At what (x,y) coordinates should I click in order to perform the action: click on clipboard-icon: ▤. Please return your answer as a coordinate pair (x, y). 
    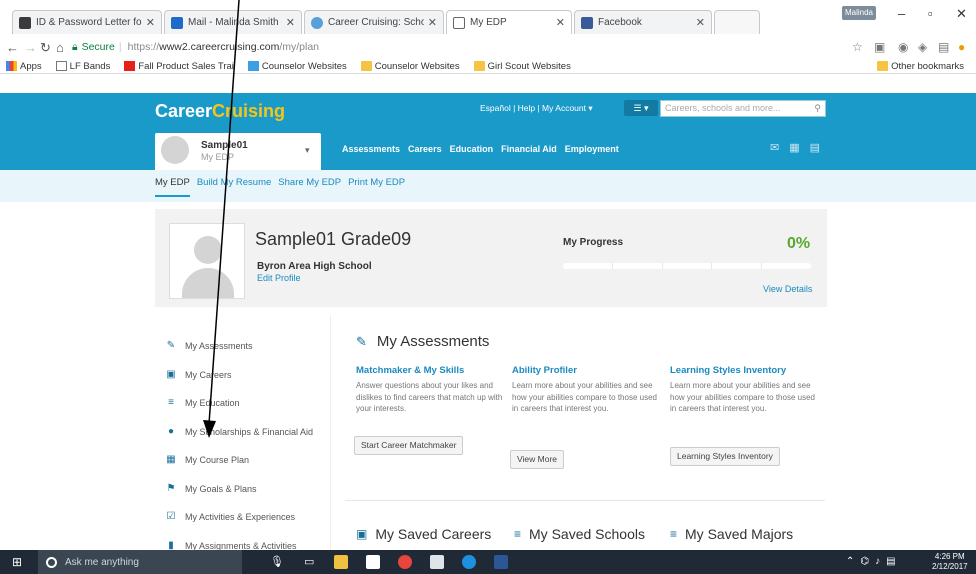
    Looking at the image, I should click on (815, 147).